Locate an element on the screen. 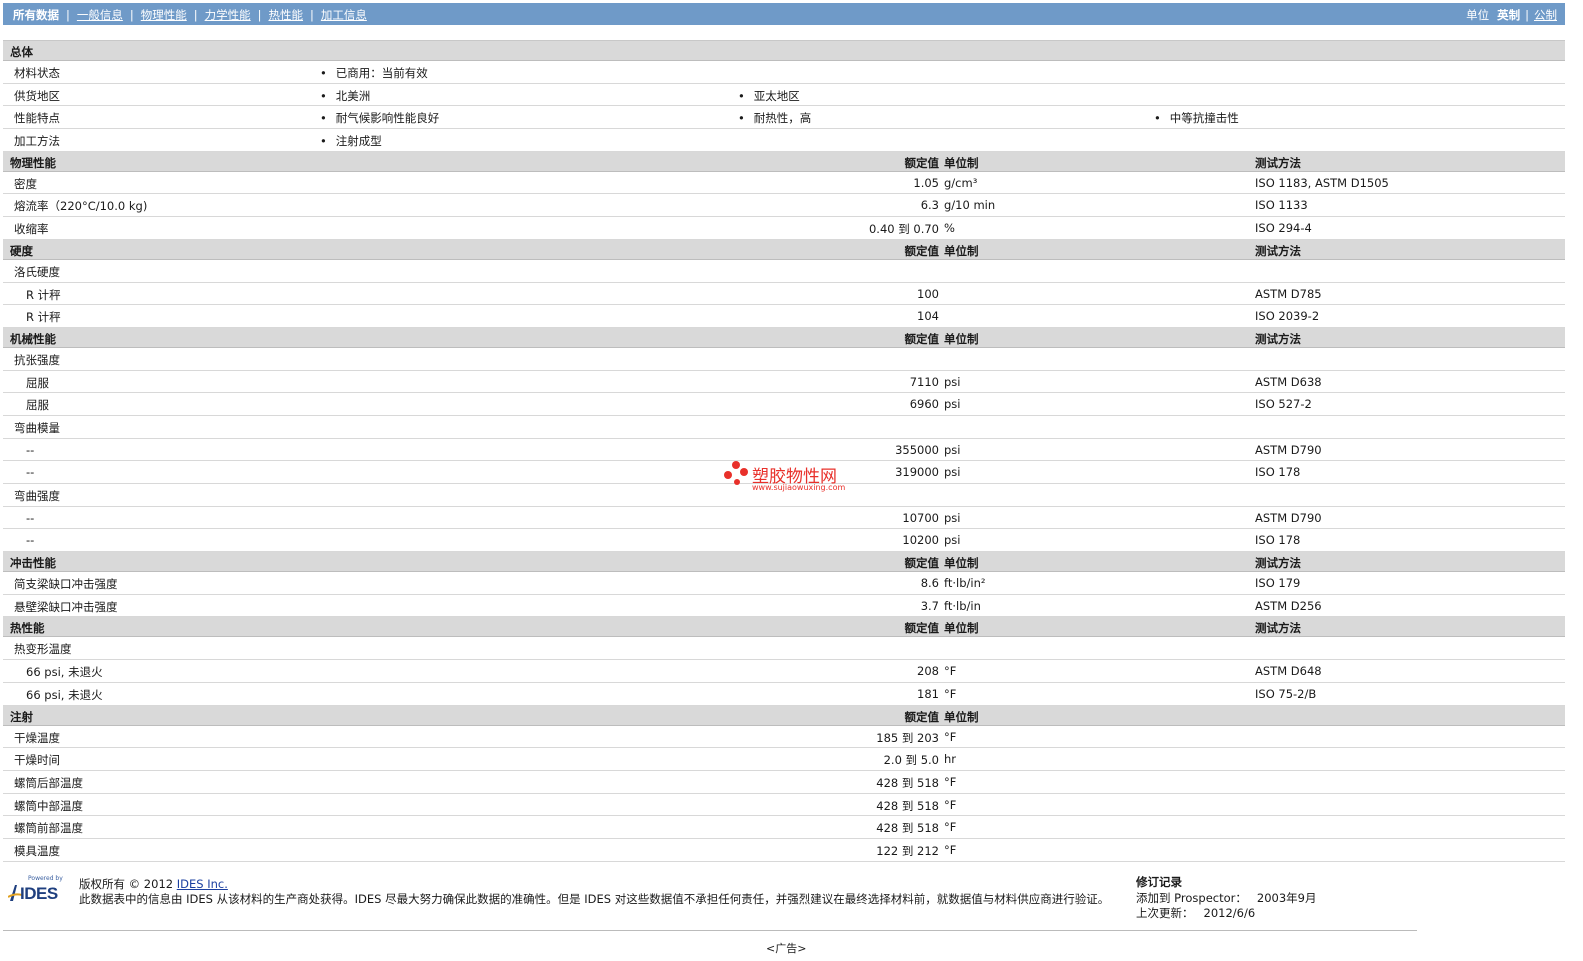  row-test-method: ISO 179 is located at coordinates (1278, 583).